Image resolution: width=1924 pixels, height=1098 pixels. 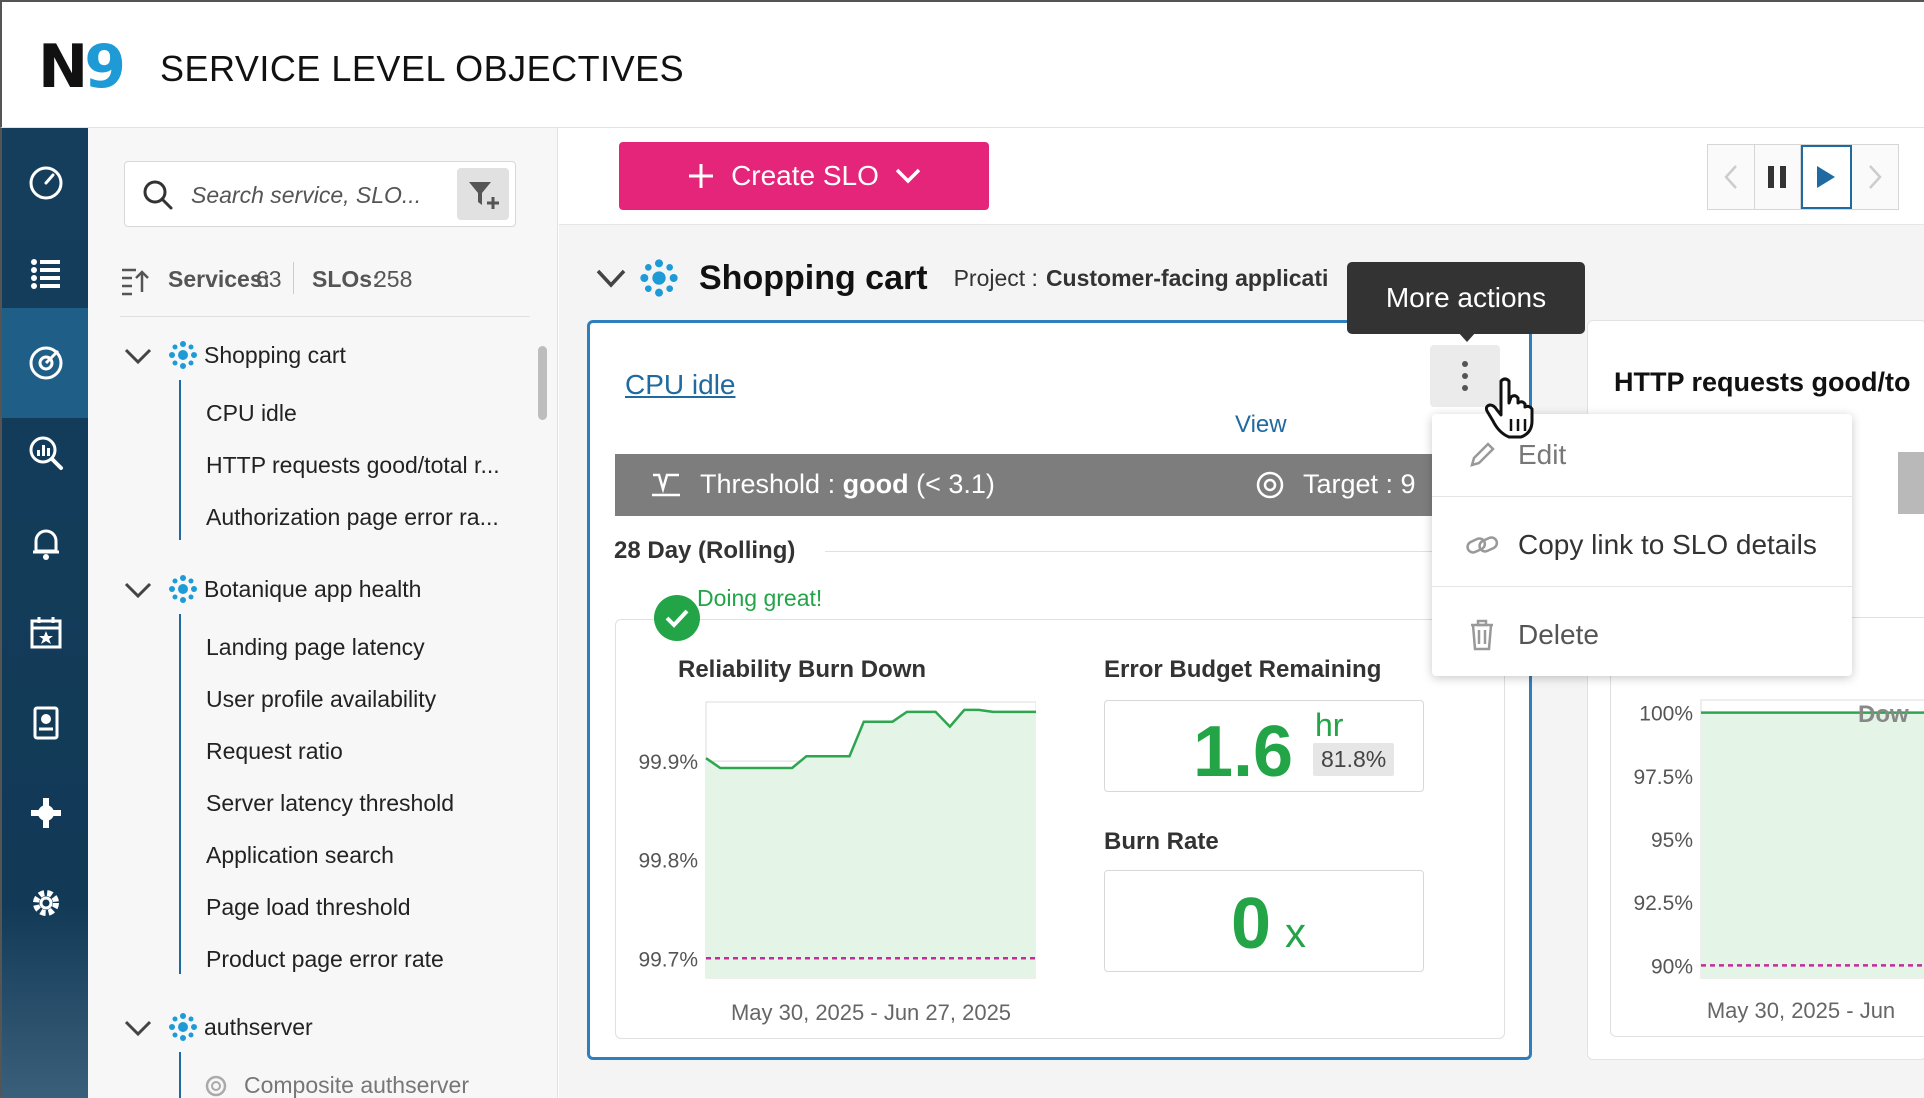 What do you see at coordinates (313, 589) in the screenshot?
I see `group-name: Botanique app health` at bounding box center [313, 589].